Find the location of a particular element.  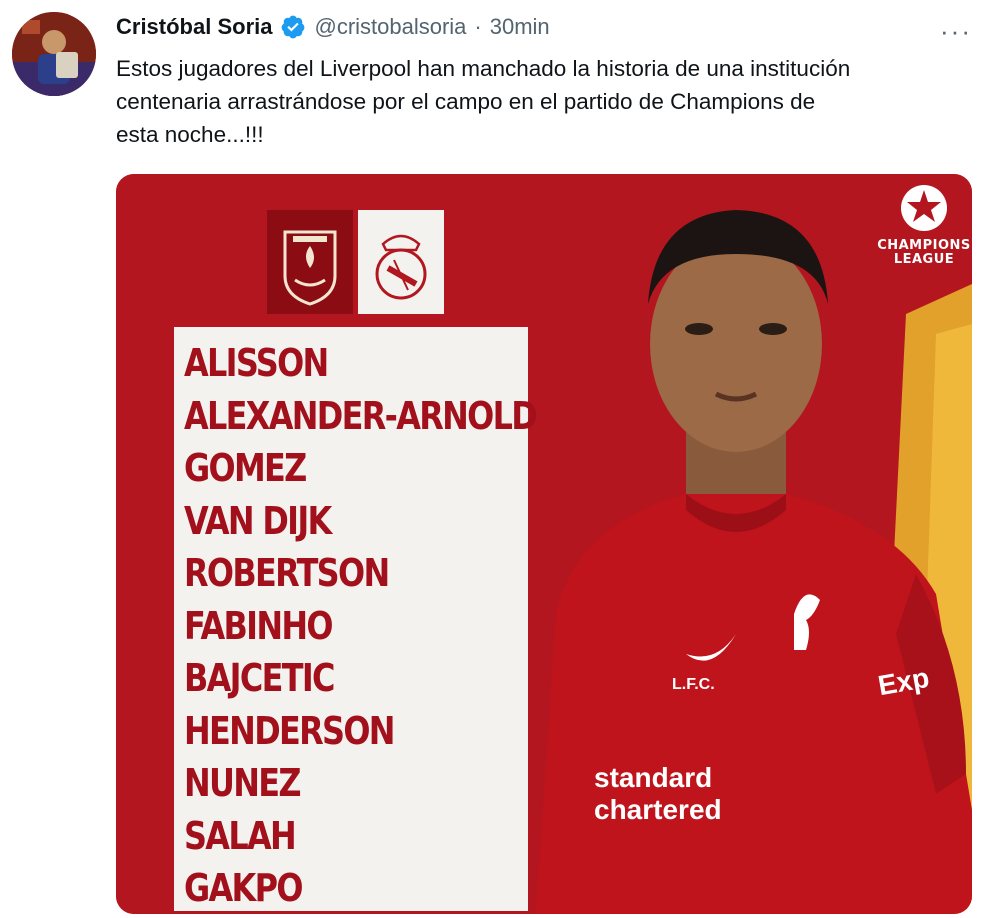

shirt-sponsor: standard chartered is located at coordinates (658, 794).